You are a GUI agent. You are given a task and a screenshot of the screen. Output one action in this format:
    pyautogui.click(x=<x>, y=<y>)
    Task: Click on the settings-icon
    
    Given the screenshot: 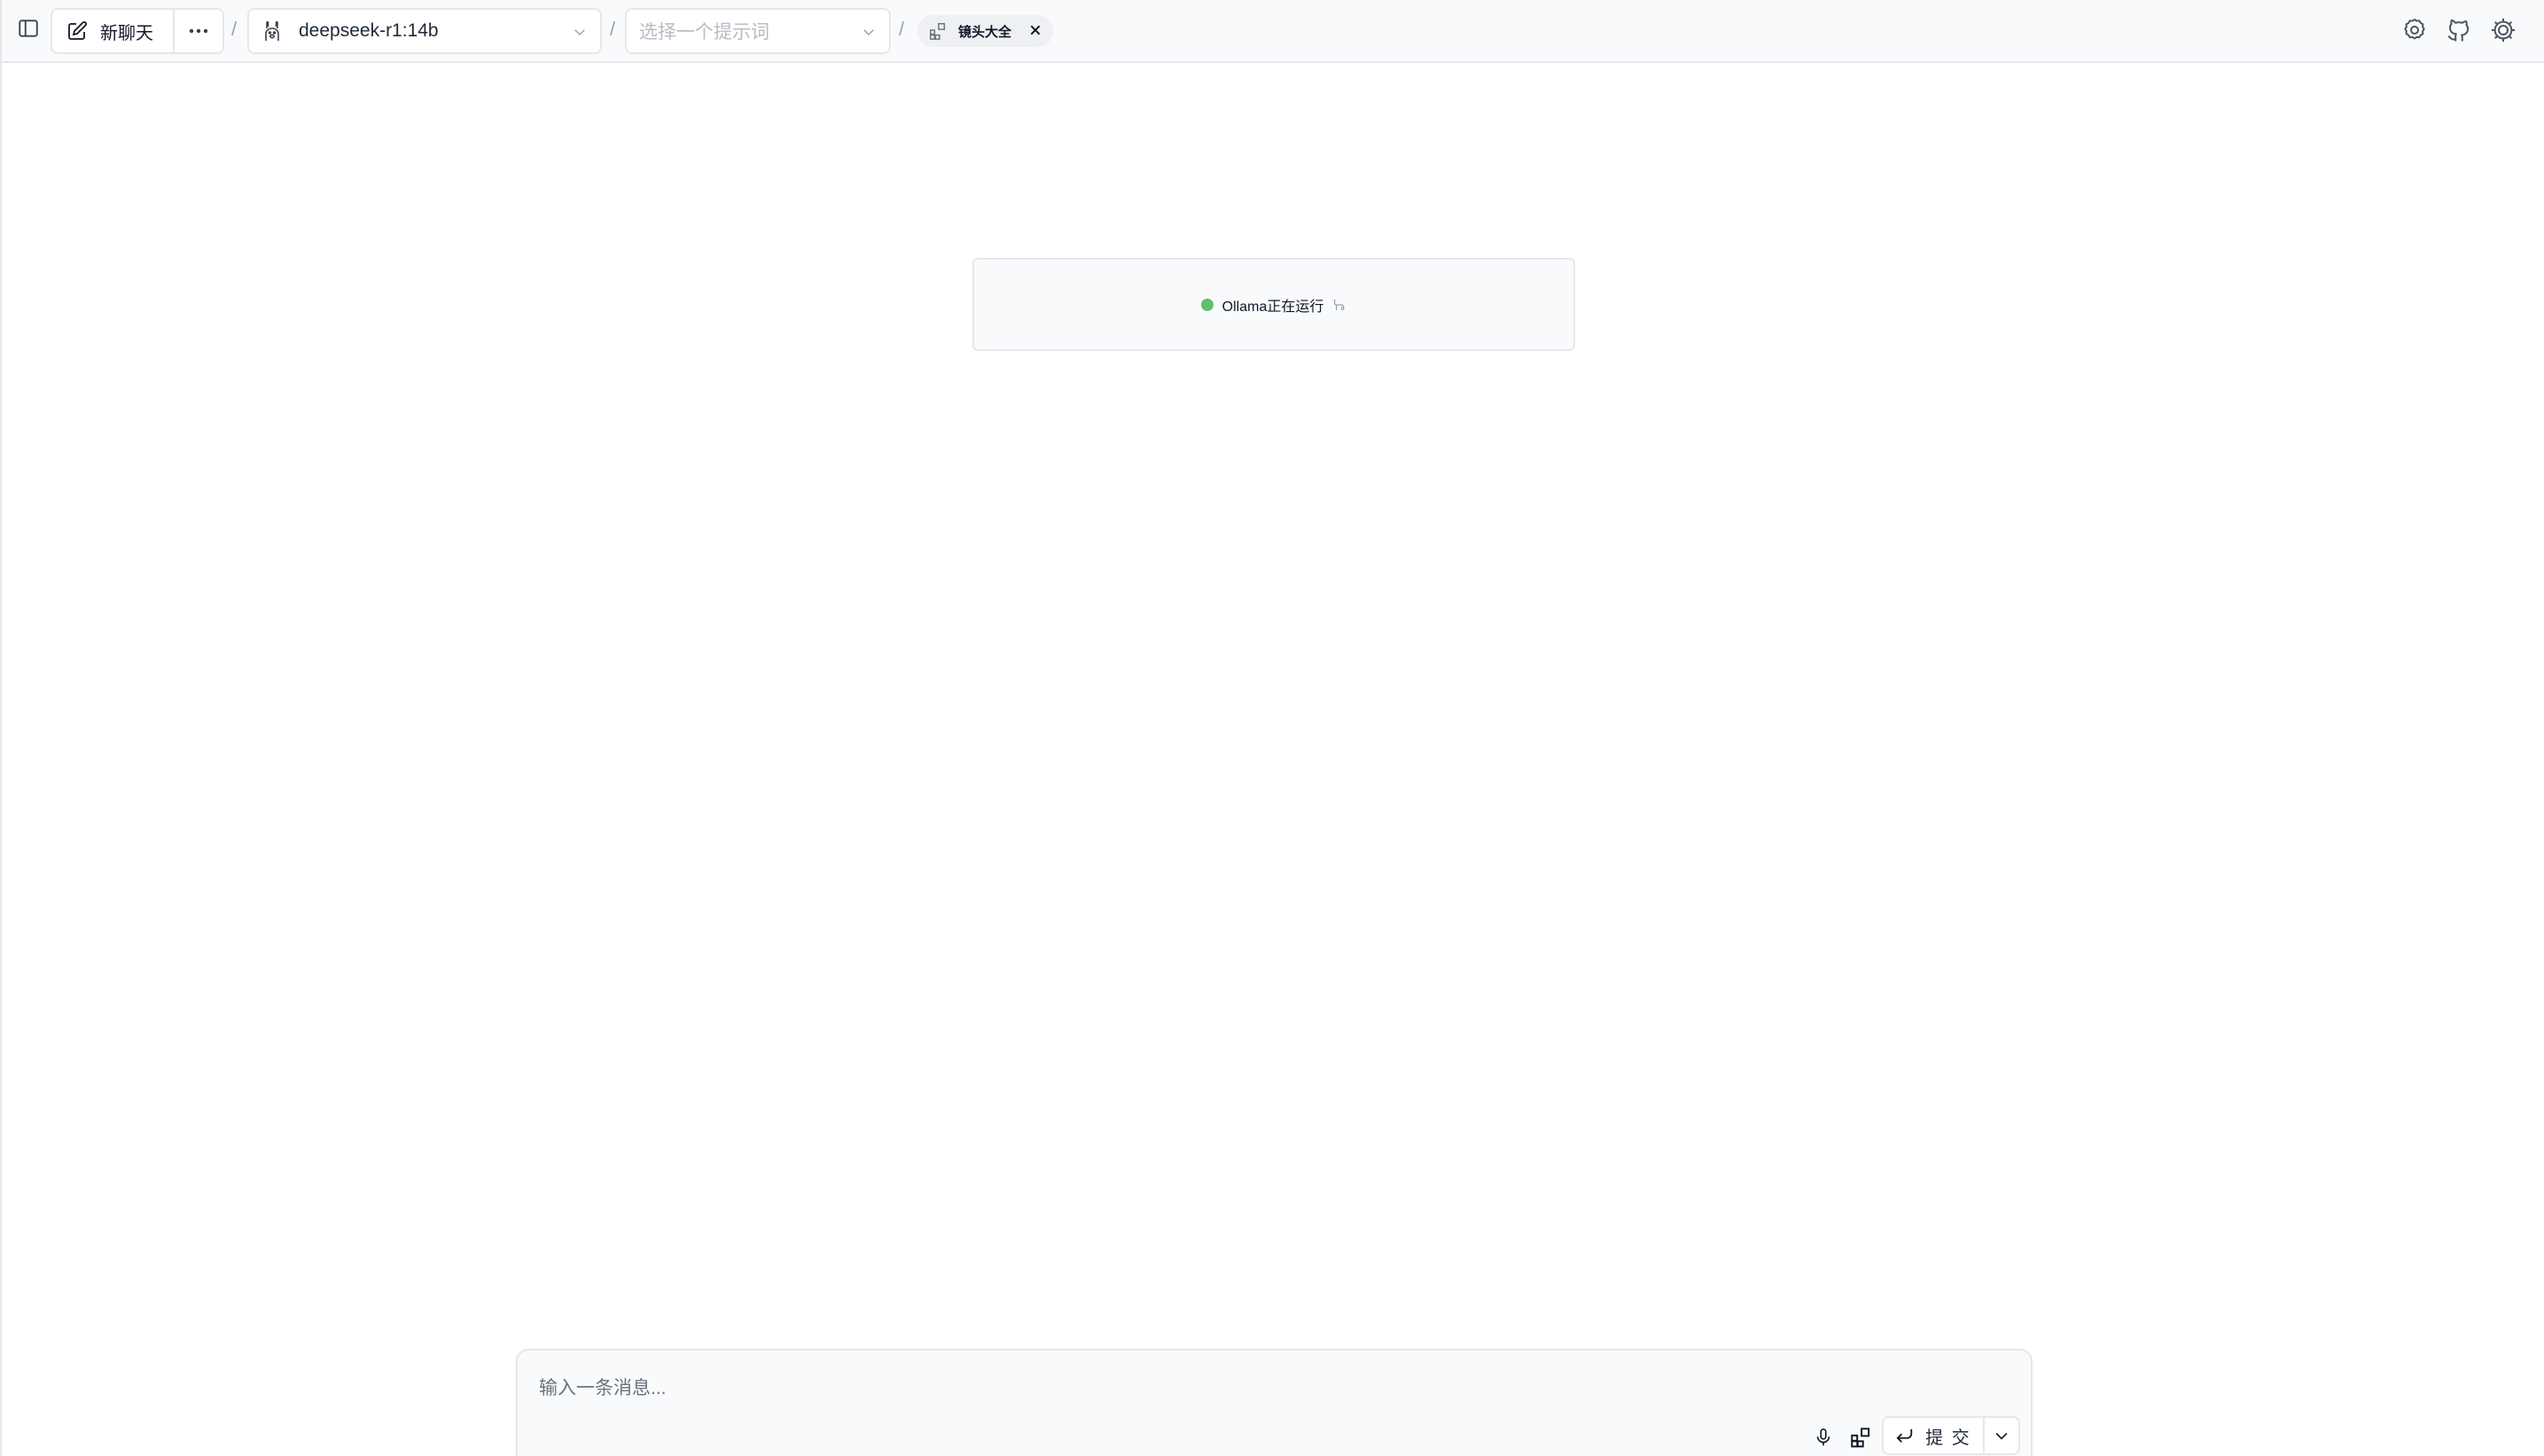 What is the action you would take?
    pyautogui.click(x=2414, y=29)
    